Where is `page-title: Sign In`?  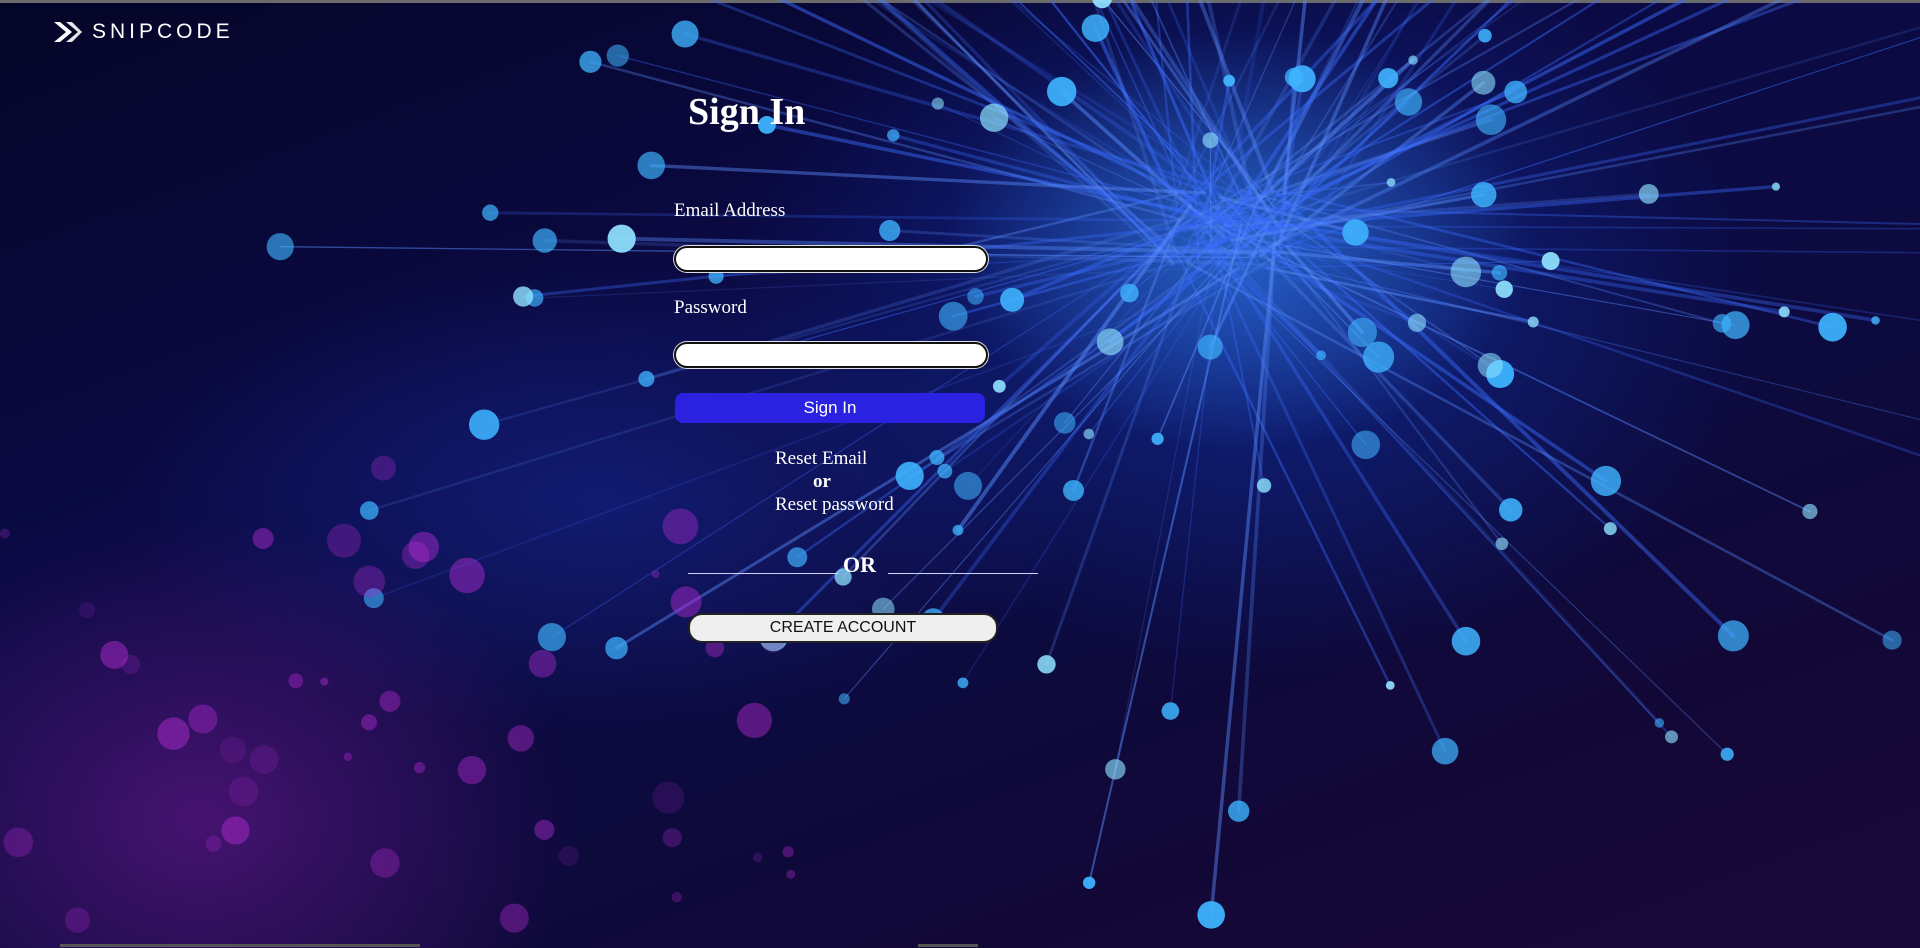 page-title: Sign In is located at coordinates (747, 112).